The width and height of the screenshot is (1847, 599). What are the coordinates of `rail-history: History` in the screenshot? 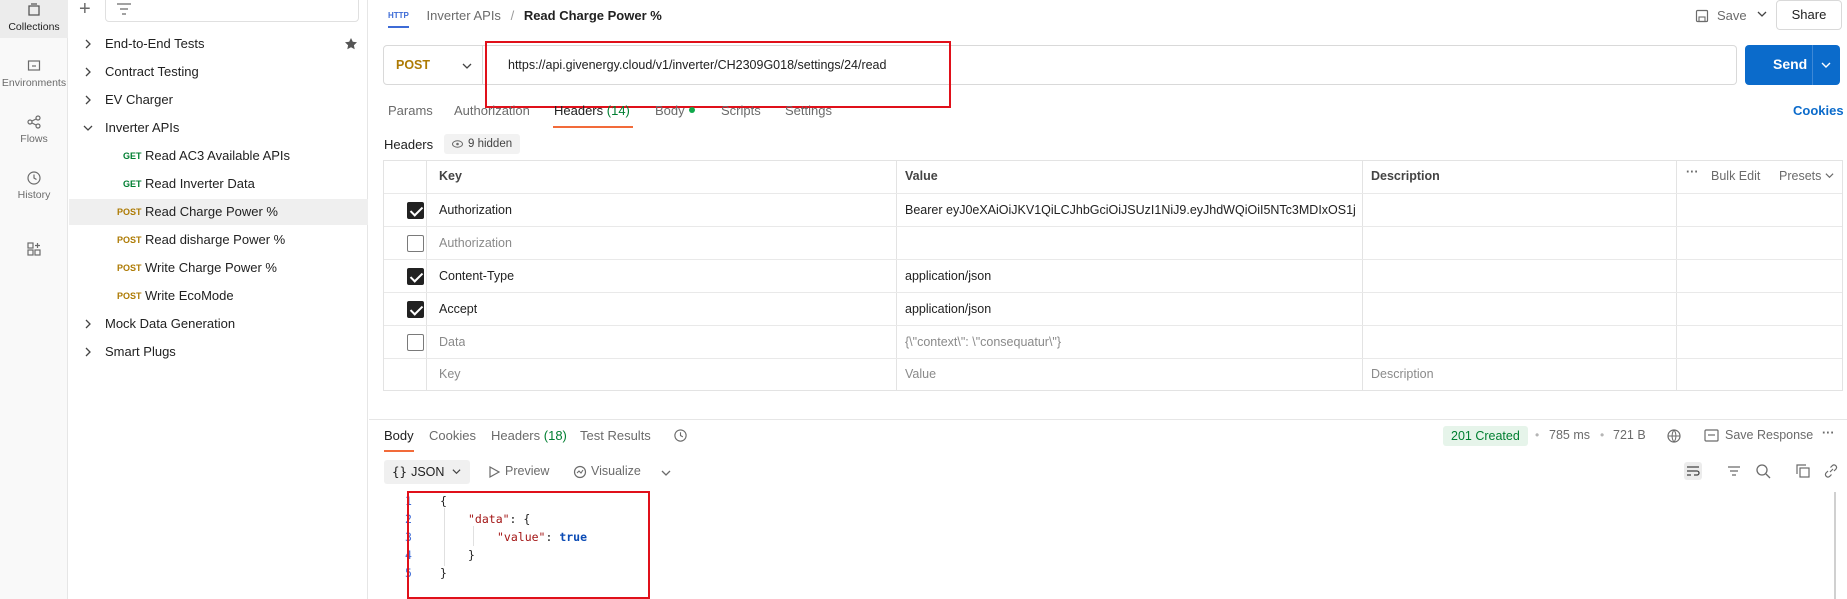 It's located at (34, 185).